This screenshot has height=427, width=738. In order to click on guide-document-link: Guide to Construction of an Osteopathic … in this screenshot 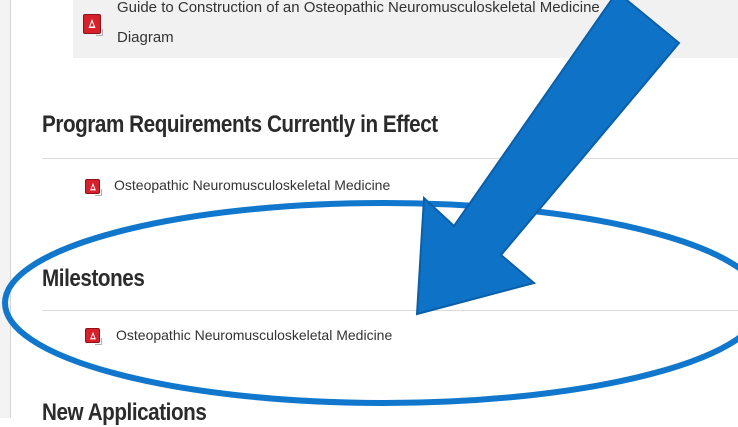, I will do `click(427, 26)`.